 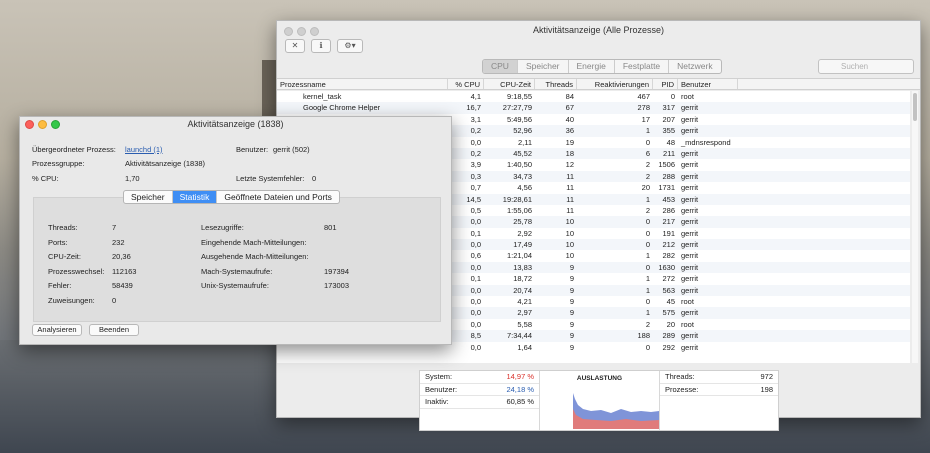 What do you see at coordinates (475, 233) in the screenshot?
I see `cell-cpu: 0,1` at bounding box center [475, 233].